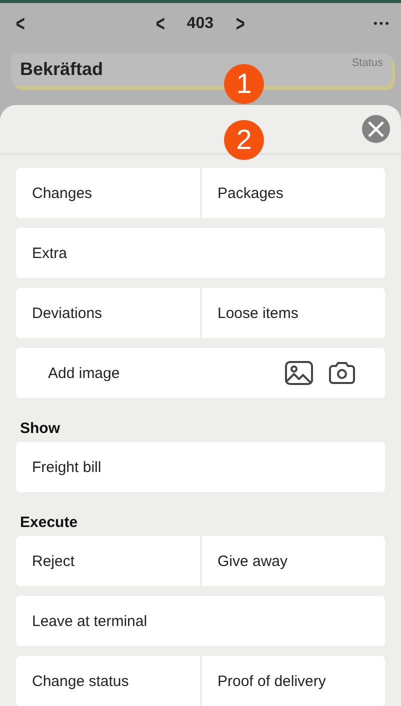  I want to click on menu-button: Packages, so click(293, 193).